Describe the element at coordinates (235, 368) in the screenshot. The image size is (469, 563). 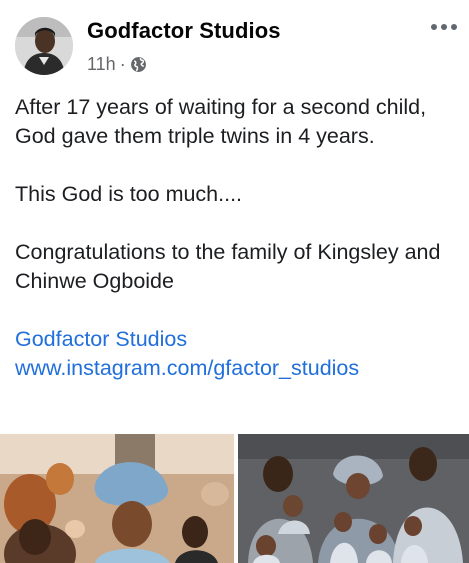
I see `instagram-link: www.instagram.com/gfactor_studios` at that location.